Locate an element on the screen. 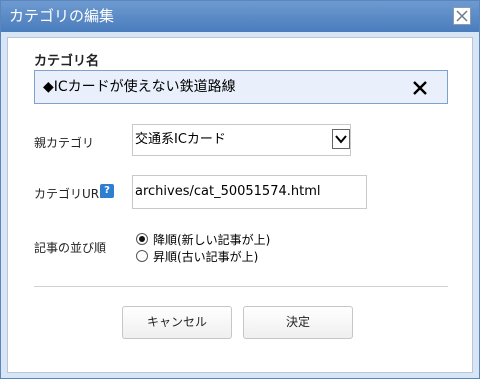 The width and height of the screenshot is (480, 379). close-icon is located at coordinates (462, 16).